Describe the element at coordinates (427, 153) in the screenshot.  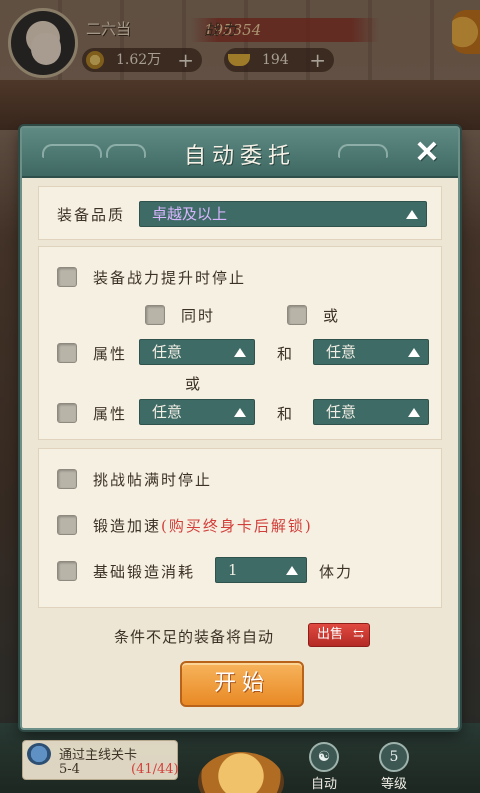
I see `close-icon: ✕` at that location.